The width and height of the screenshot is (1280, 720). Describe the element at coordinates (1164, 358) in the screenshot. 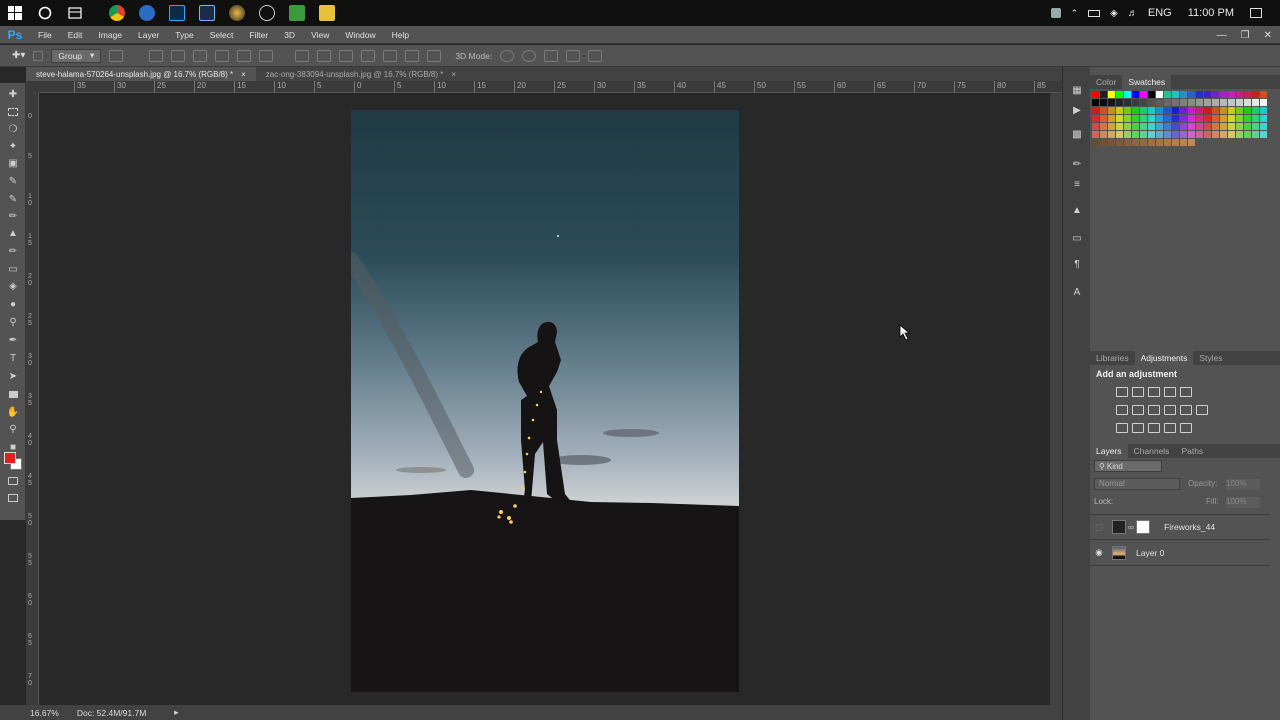

I see `tab-adjustments: Adjustments` at that location.